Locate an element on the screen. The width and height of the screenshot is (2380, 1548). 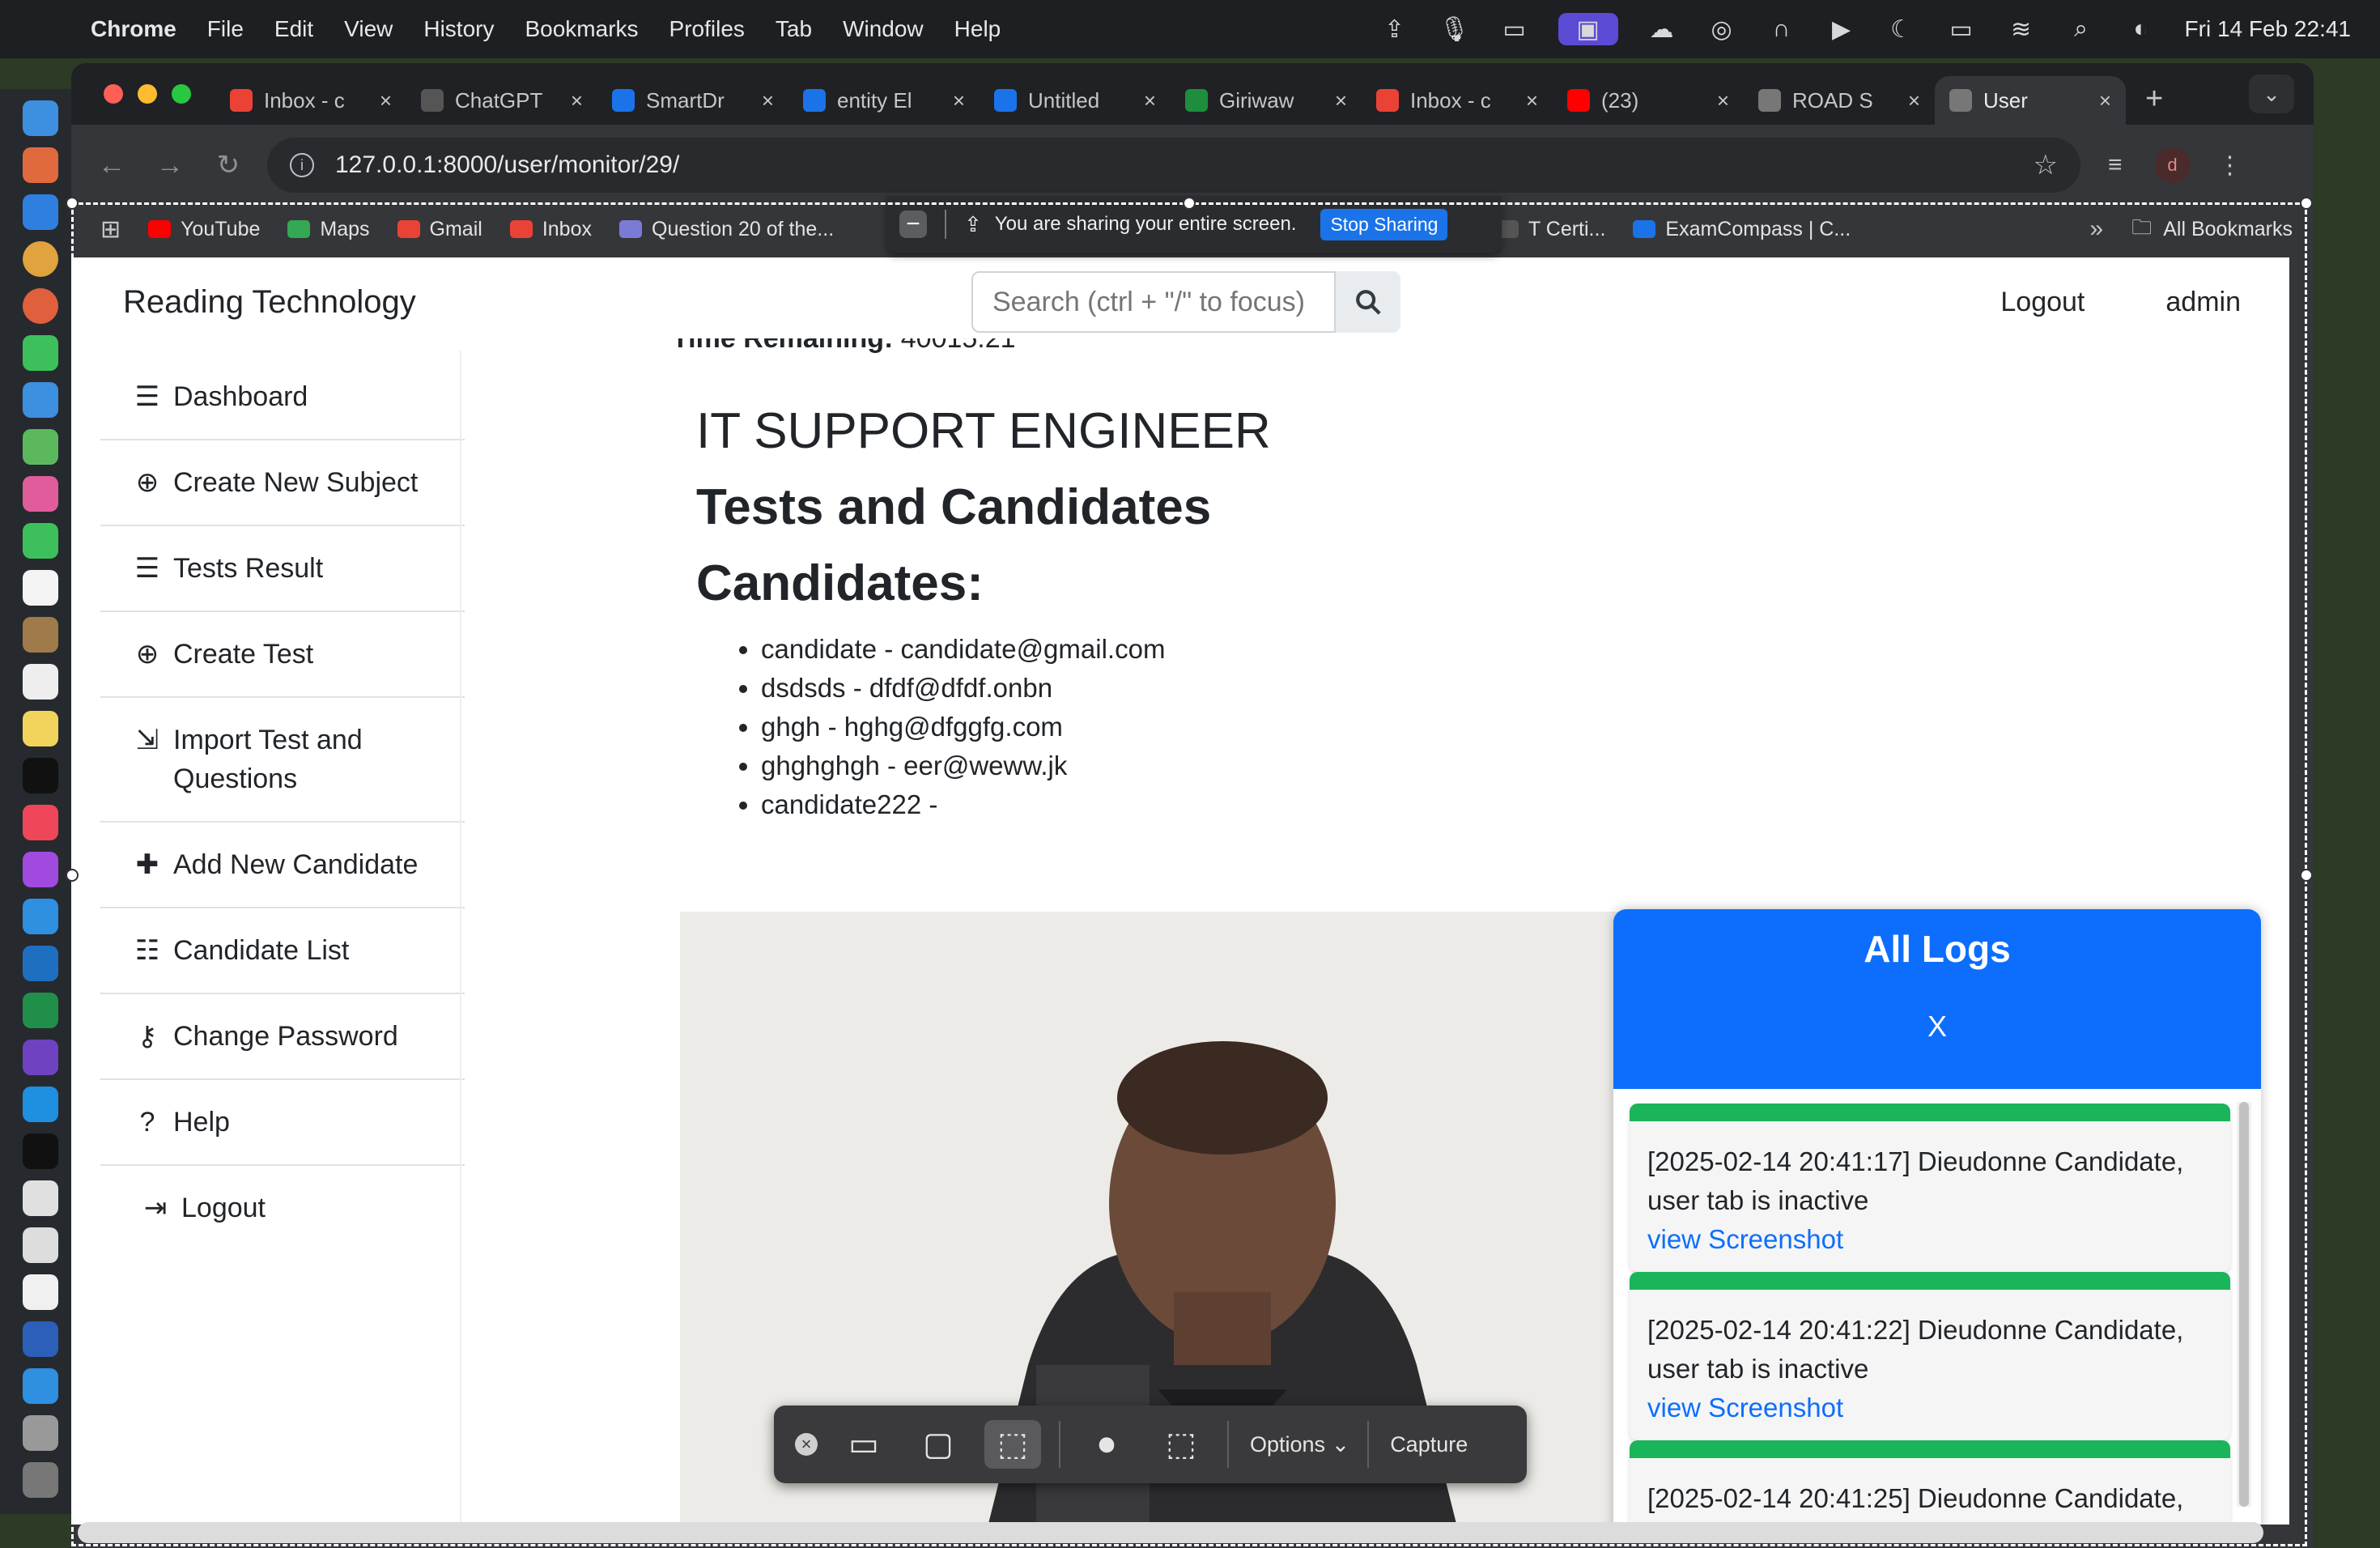
sidebar-item-add-new-candidate: ✚ Add New Candidate is located at coordinates (282, 865).